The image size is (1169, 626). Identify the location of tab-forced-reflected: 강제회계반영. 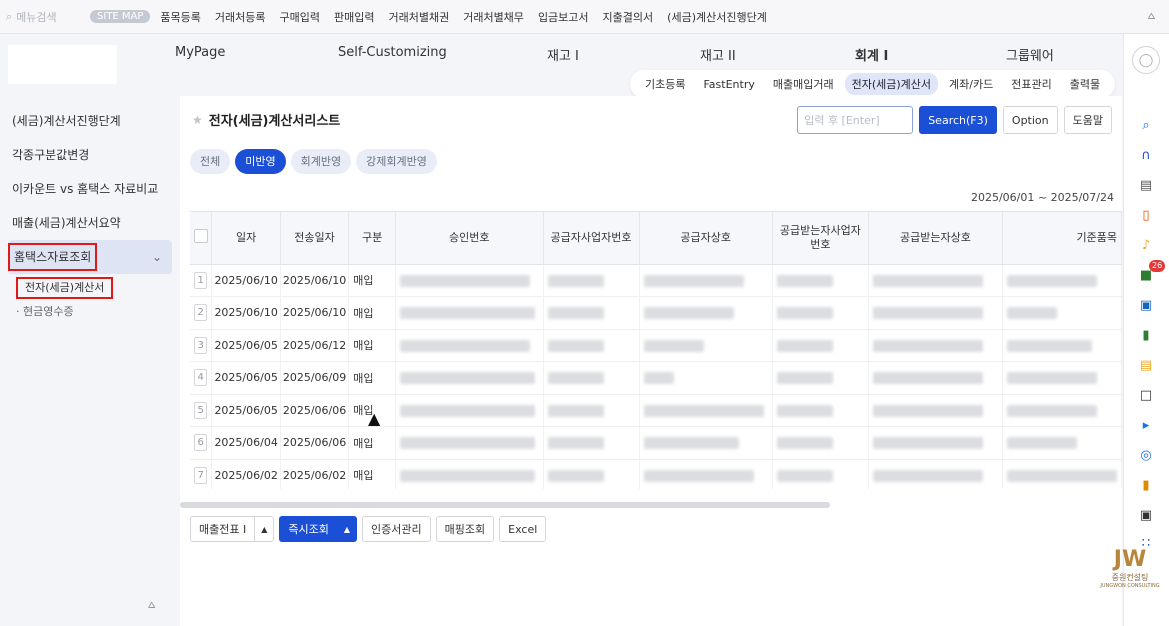
(396, 161).